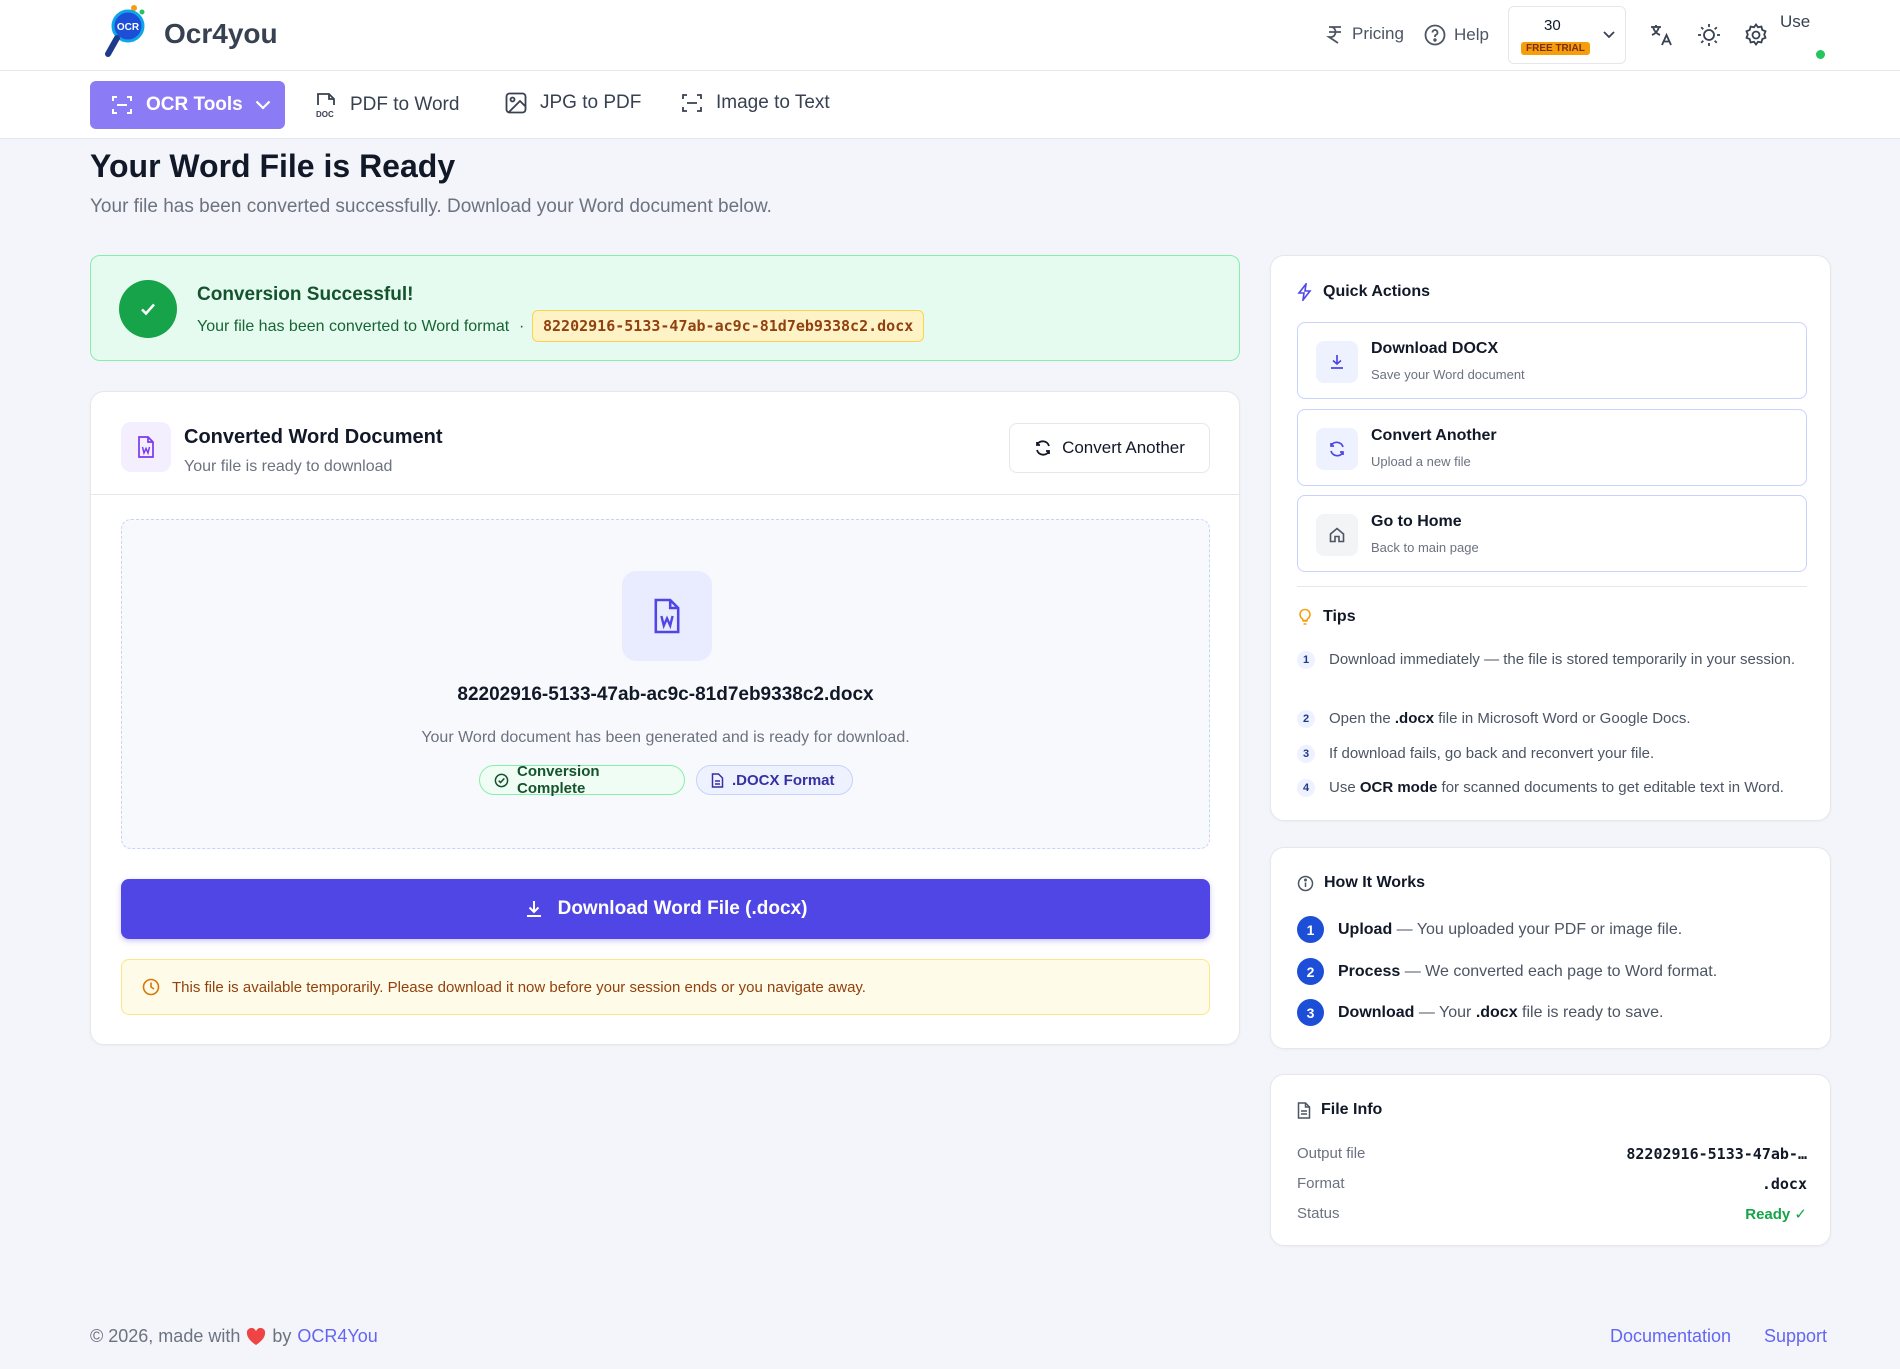 Image resolution: width=1900 pixels, height=1369 pixels. What do you see at coordinates (1552, 25) in the screenshot?
I see `credits-count: 30` at bounding box center [1552, 25].